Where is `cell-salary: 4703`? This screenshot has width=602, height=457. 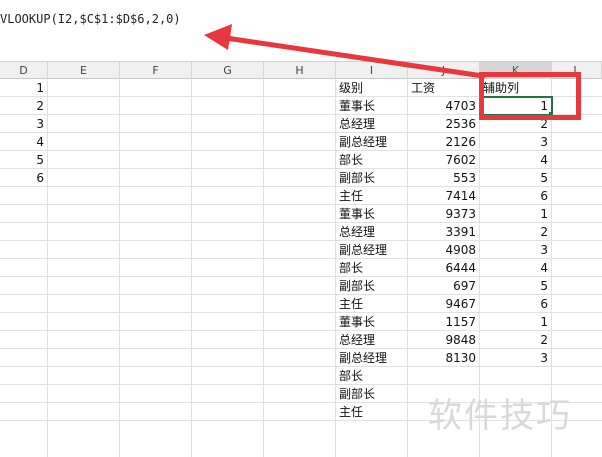
cell-salary: 4703 is located at coordinates (444, 106).